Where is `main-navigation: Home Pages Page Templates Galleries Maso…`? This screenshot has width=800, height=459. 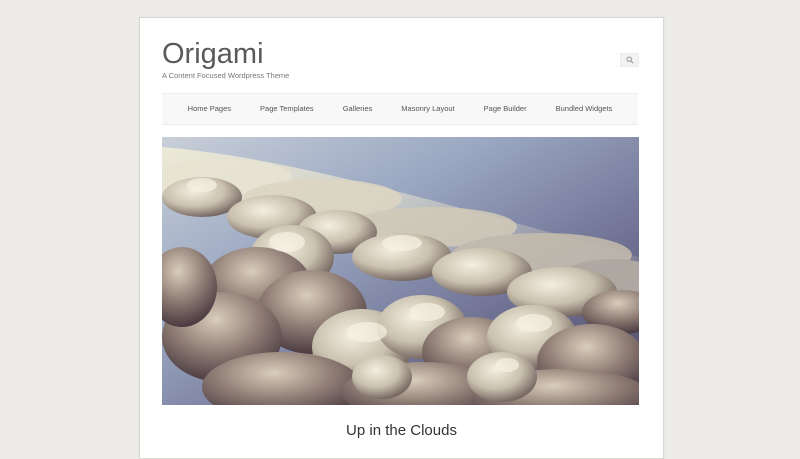
main-navigation: Home Pages Page Templates Galleries Maso… is located at coordinates (400, 109).